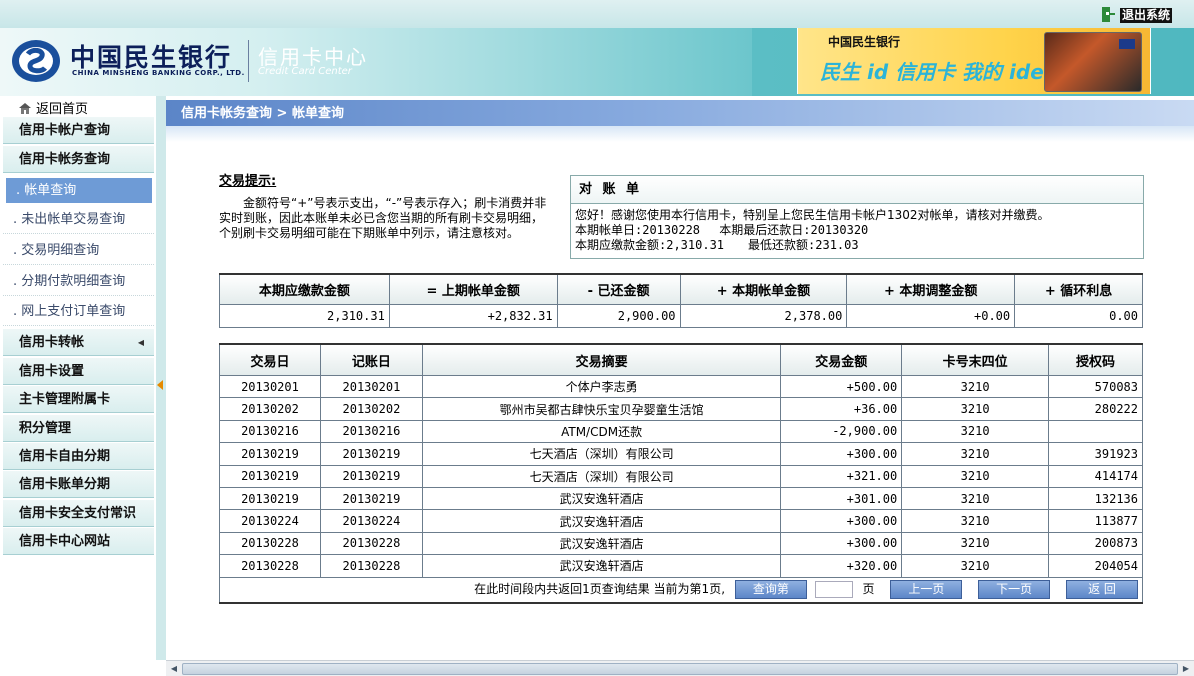  Describe the element at coordinates (857, 190) in the screenshot. I see `statement-title: 对 账 单` at that location.